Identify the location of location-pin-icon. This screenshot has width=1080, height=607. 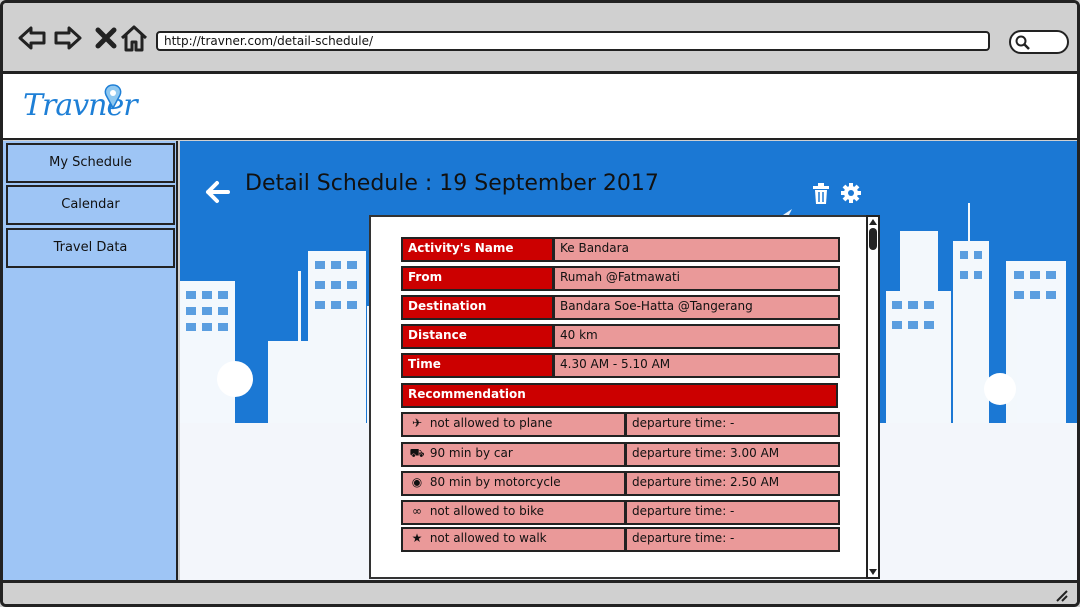
(113, 97).